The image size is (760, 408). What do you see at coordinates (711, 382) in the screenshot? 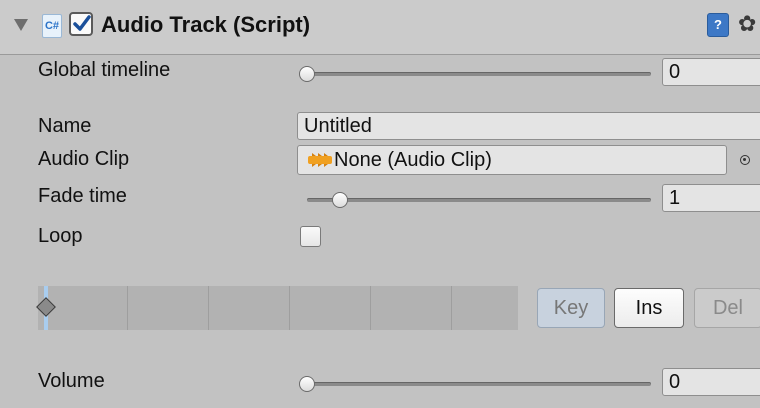
I see `volume-field: 0` at bounding box center [711, 382].